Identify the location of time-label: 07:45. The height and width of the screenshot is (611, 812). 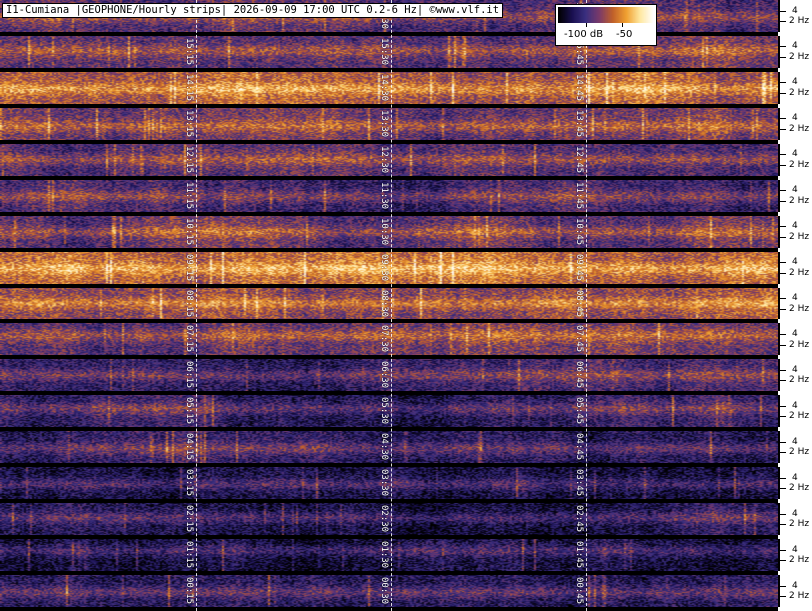
(579, 339).